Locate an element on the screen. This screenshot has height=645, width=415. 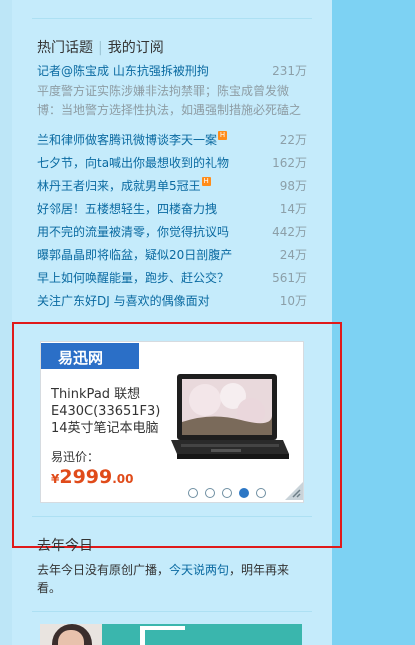
topic-item: 关注广东好DJ 与喜欢的偶像面对 10万 is located at coordinates (172, 301).